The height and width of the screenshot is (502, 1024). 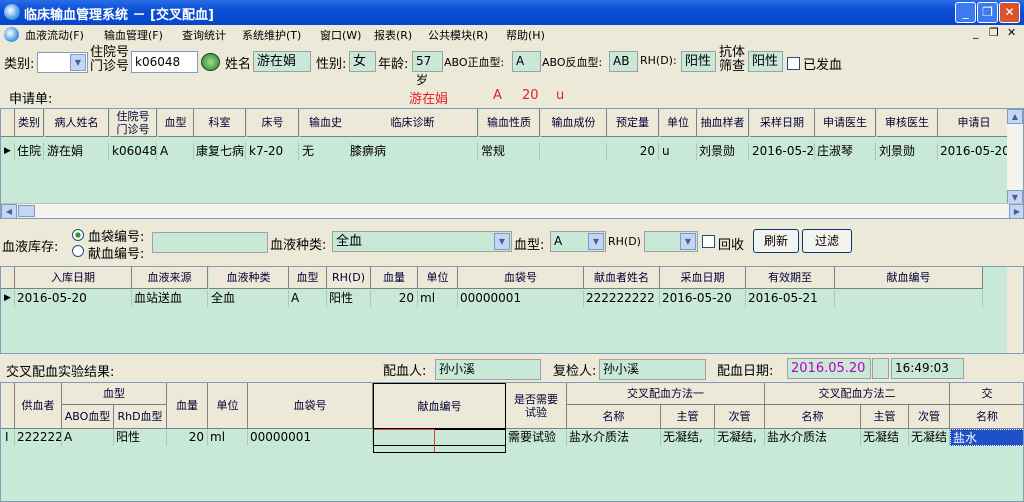 I want to click on table-cell: 血站送血, so click(x=170, y=298).